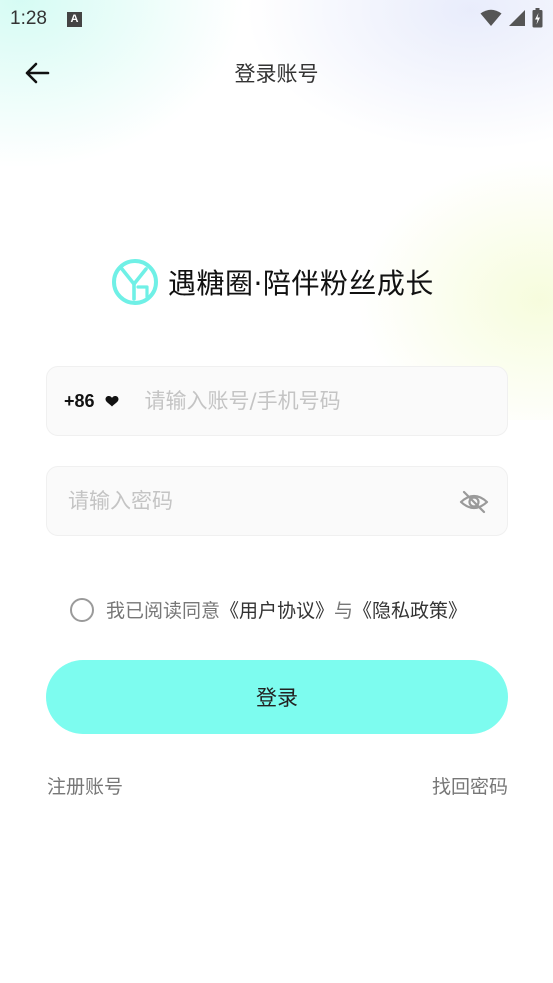 The width and height of the screenshot is (553, 983). I want to click on forgot-password-link: 找回密码, so click(470, 785).